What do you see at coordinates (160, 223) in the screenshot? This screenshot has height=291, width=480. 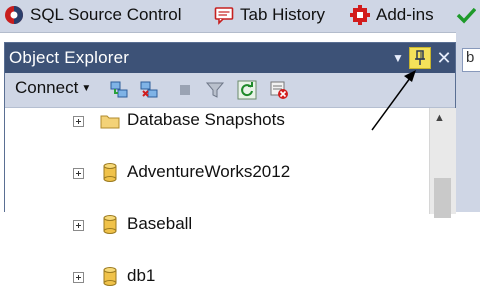 I see `tree-node-label: Baseball` at bounding box center [160, 223].